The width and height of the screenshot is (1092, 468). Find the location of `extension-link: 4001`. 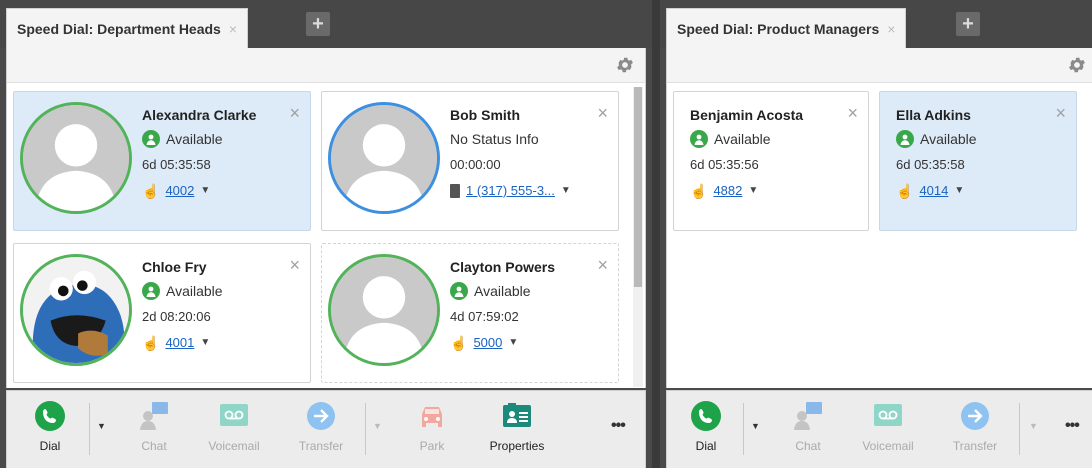

extension-link: 4001 is located at coordinates (179, 343).